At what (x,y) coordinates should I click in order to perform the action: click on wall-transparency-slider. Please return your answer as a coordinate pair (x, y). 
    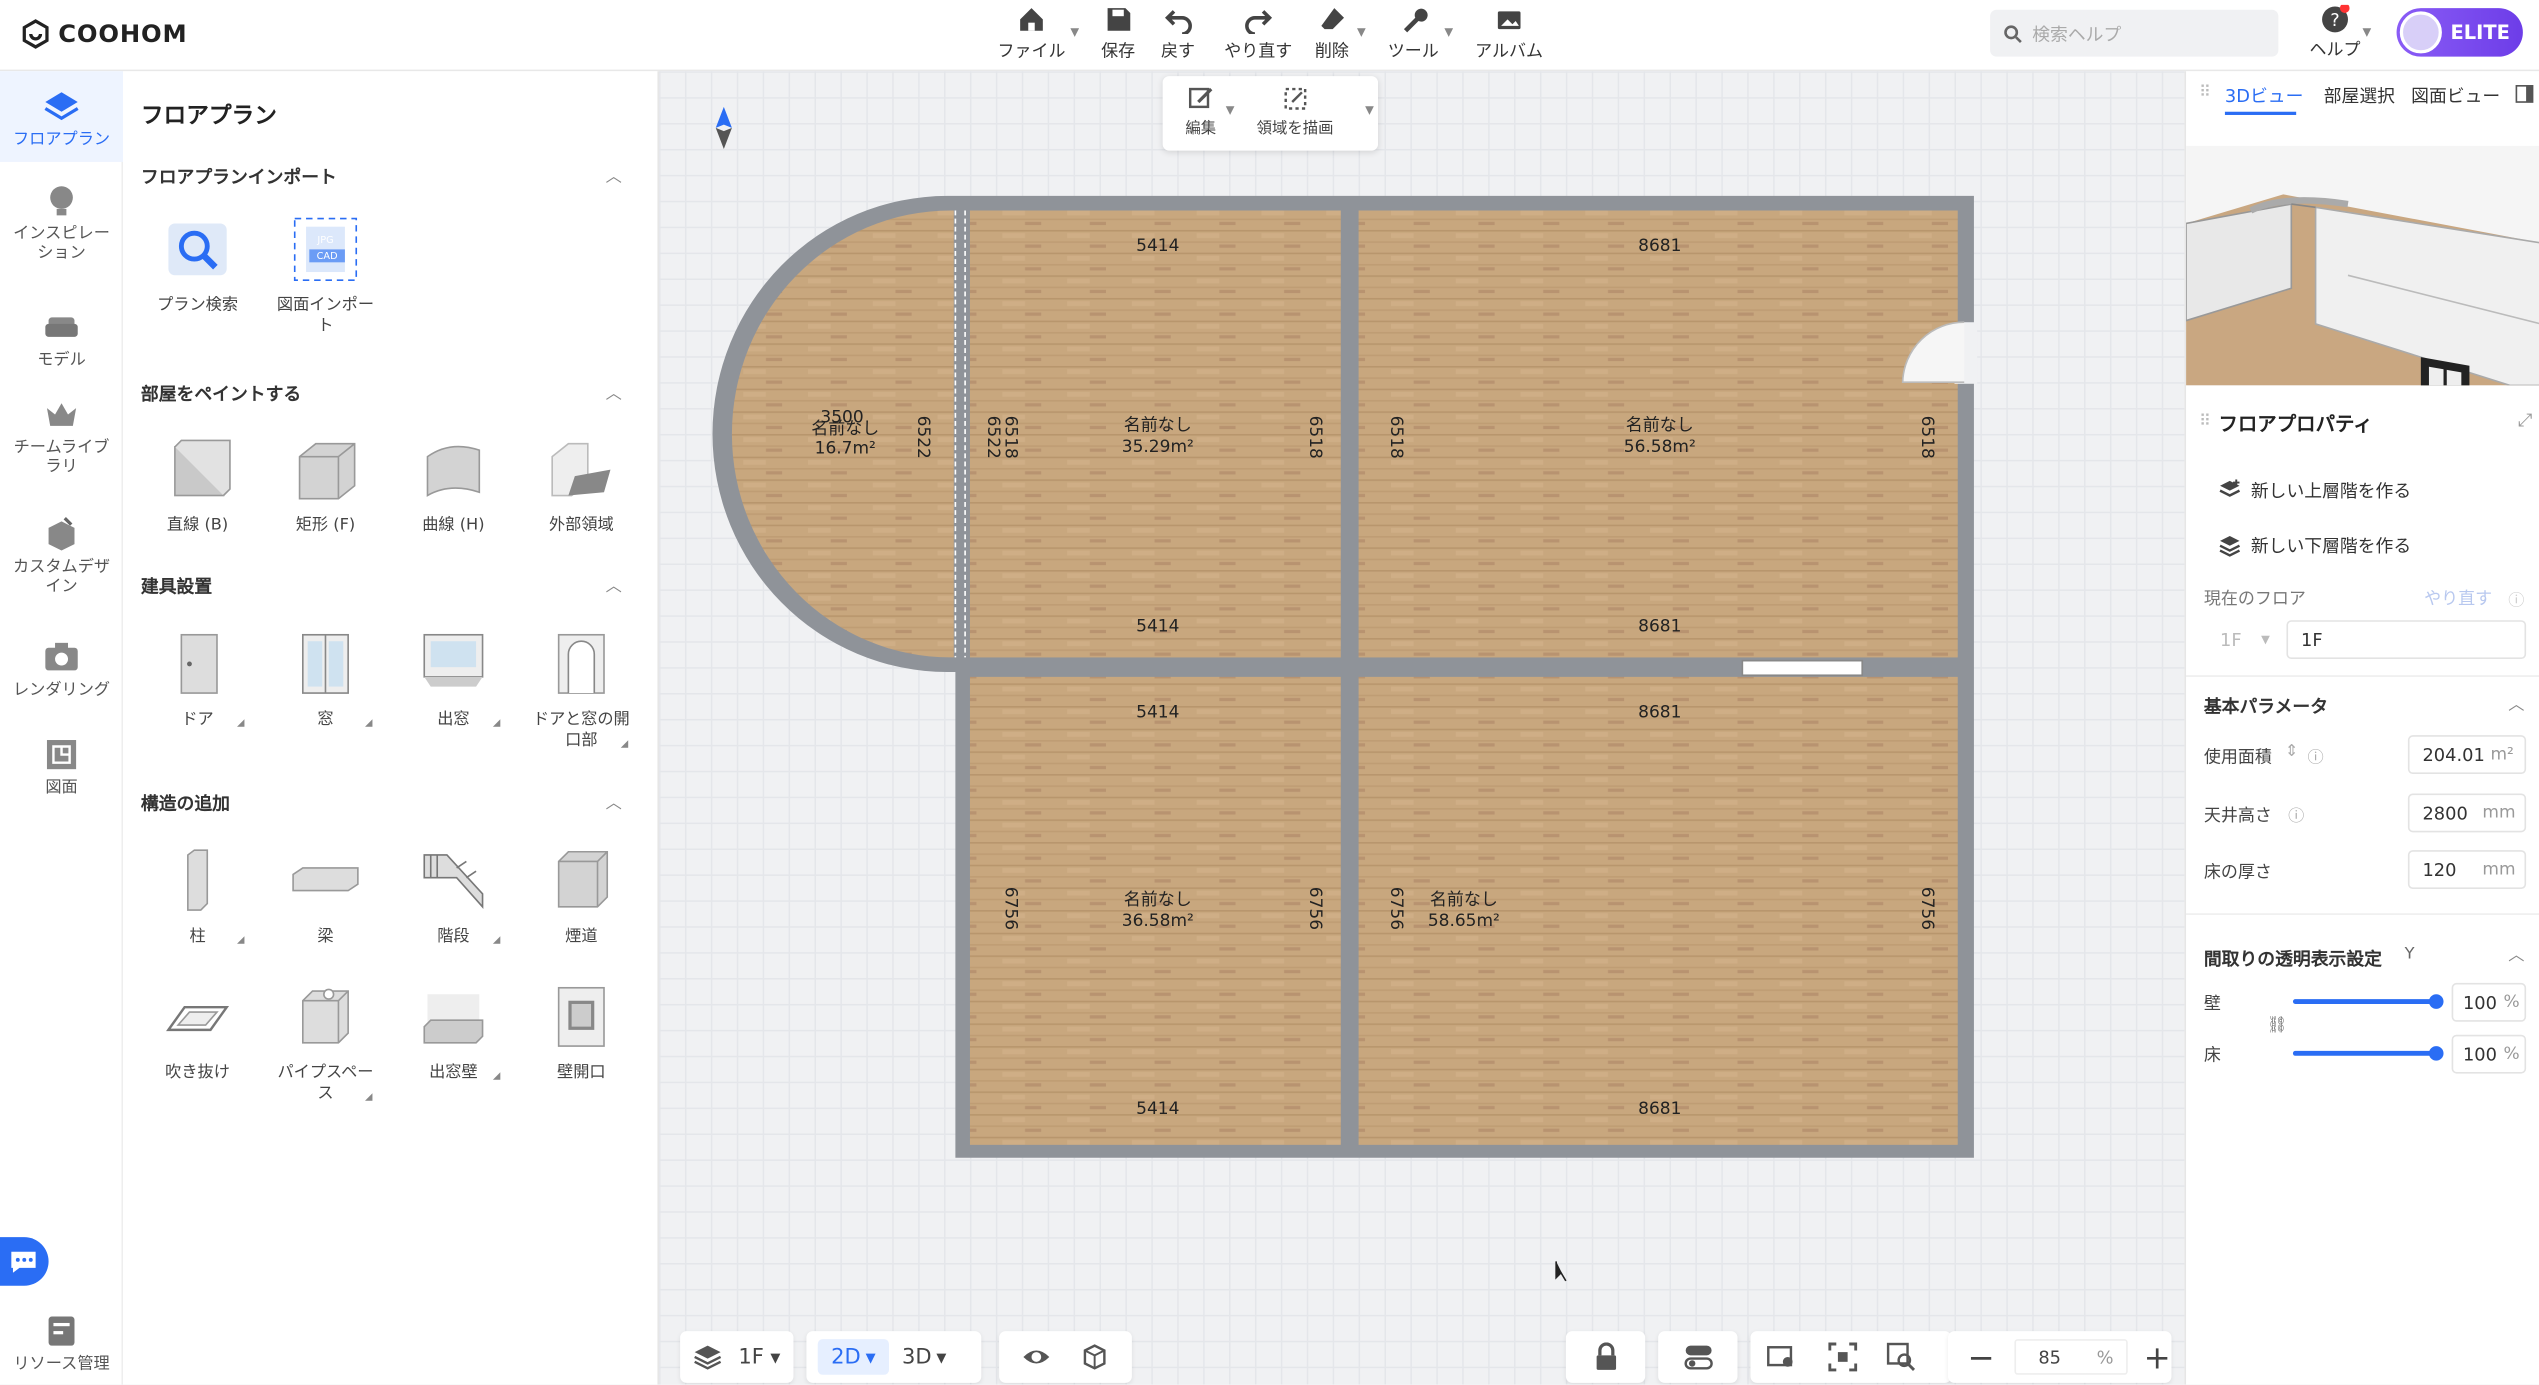
    Looking at the image, I should click on (2364, 1001).